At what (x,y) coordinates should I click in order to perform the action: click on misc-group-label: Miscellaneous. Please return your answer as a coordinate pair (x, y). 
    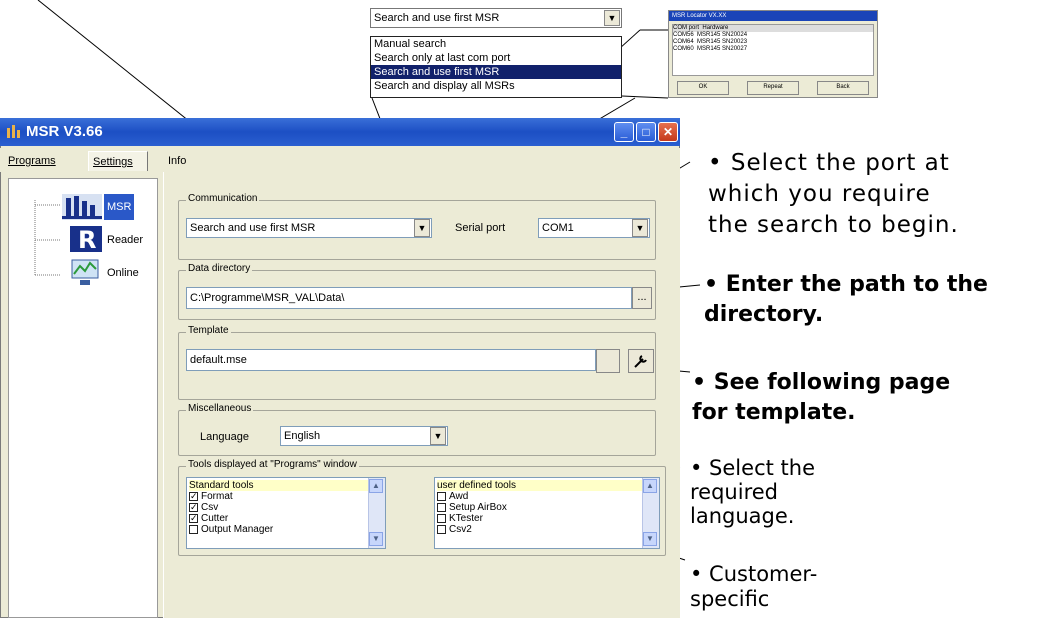
    Looking at the image, I should click on (220, 408).